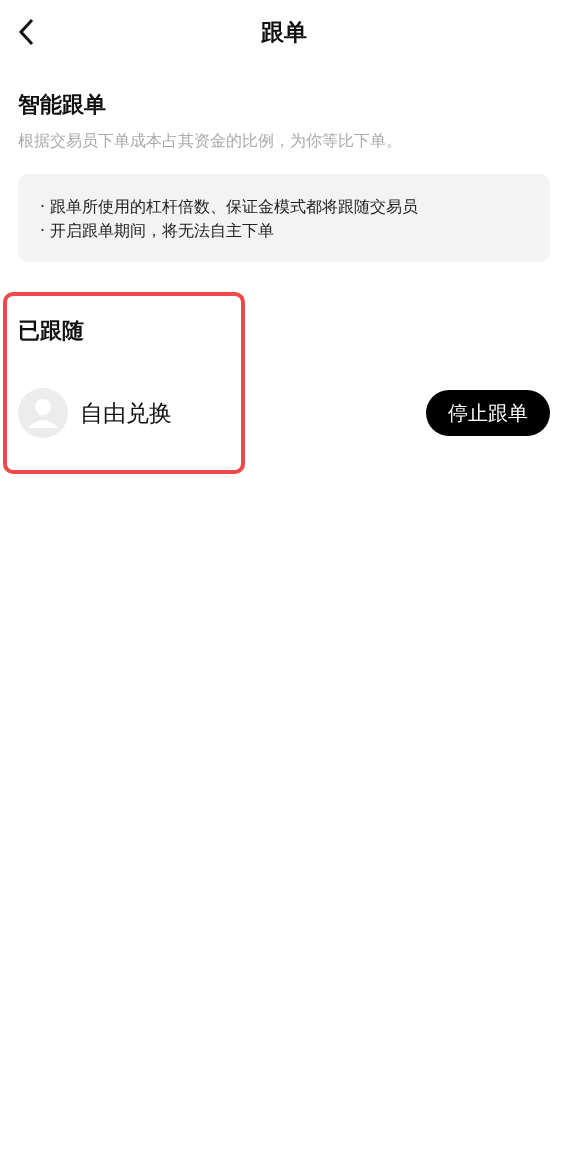 The image size is (568, 1172). Describe the element at coordinates (158, 231) in the screenshot. I see `notice-text: · 开启跟单期间，将无法自主下单` at that location.